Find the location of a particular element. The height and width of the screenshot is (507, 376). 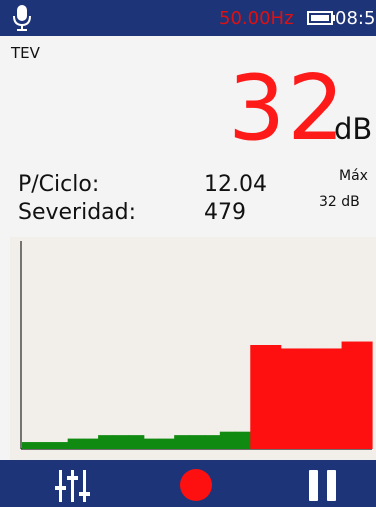

pcycle-value: 12.04 is located at coordinates (235, 184).